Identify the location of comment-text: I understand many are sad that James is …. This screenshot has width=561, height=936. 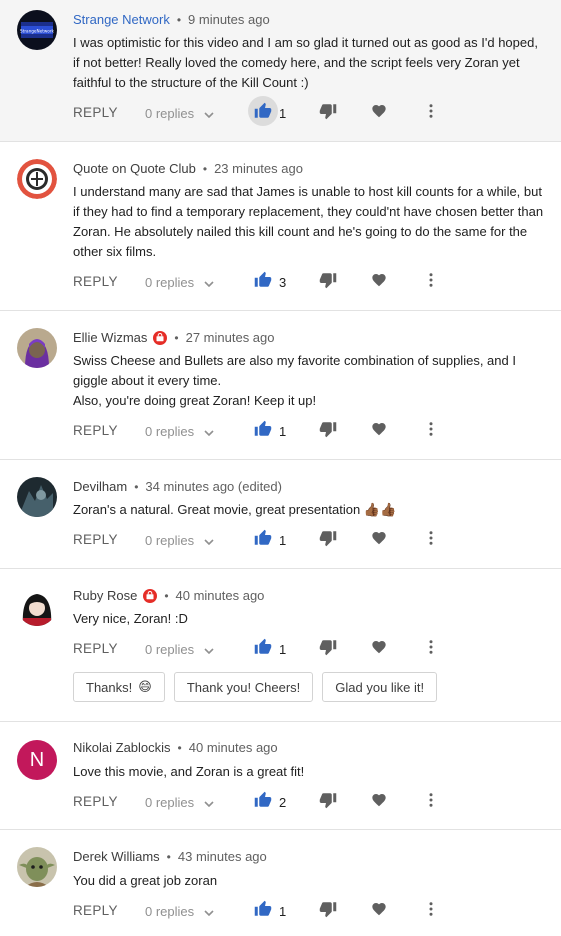
(308, 221).